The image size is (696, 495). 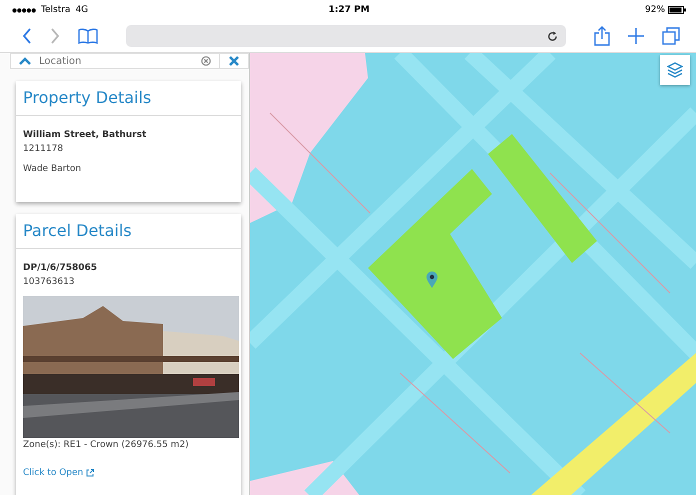 What do you see at coordinates (88, 36) in the screenshot?
I see `bookmarks-button` at bounding box center [88, 36].